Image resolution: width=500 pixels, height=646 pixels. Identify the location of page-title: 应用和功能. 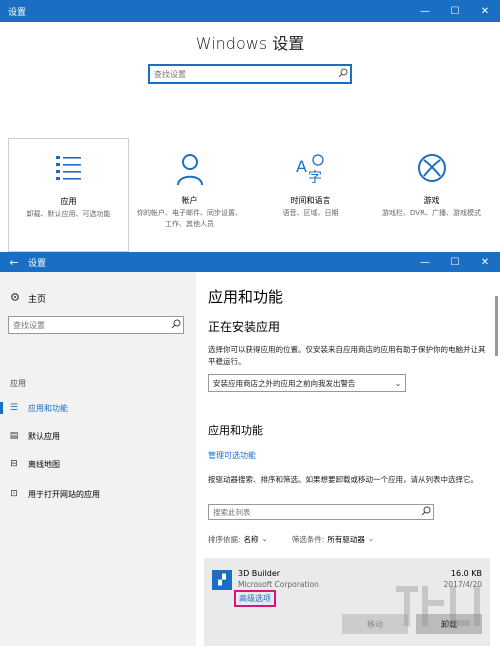
(246, 297).